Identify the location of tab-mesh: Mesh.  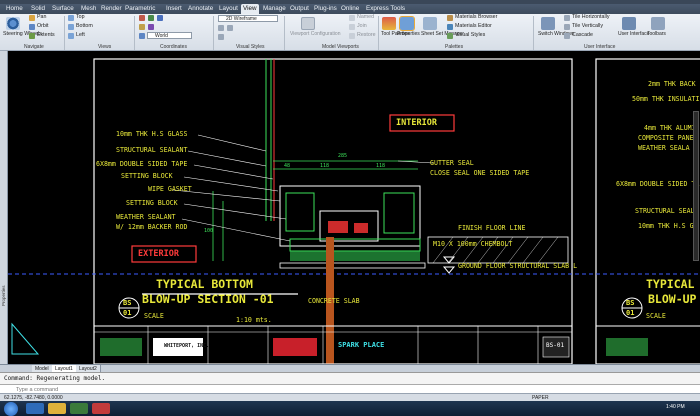
(88, 9).